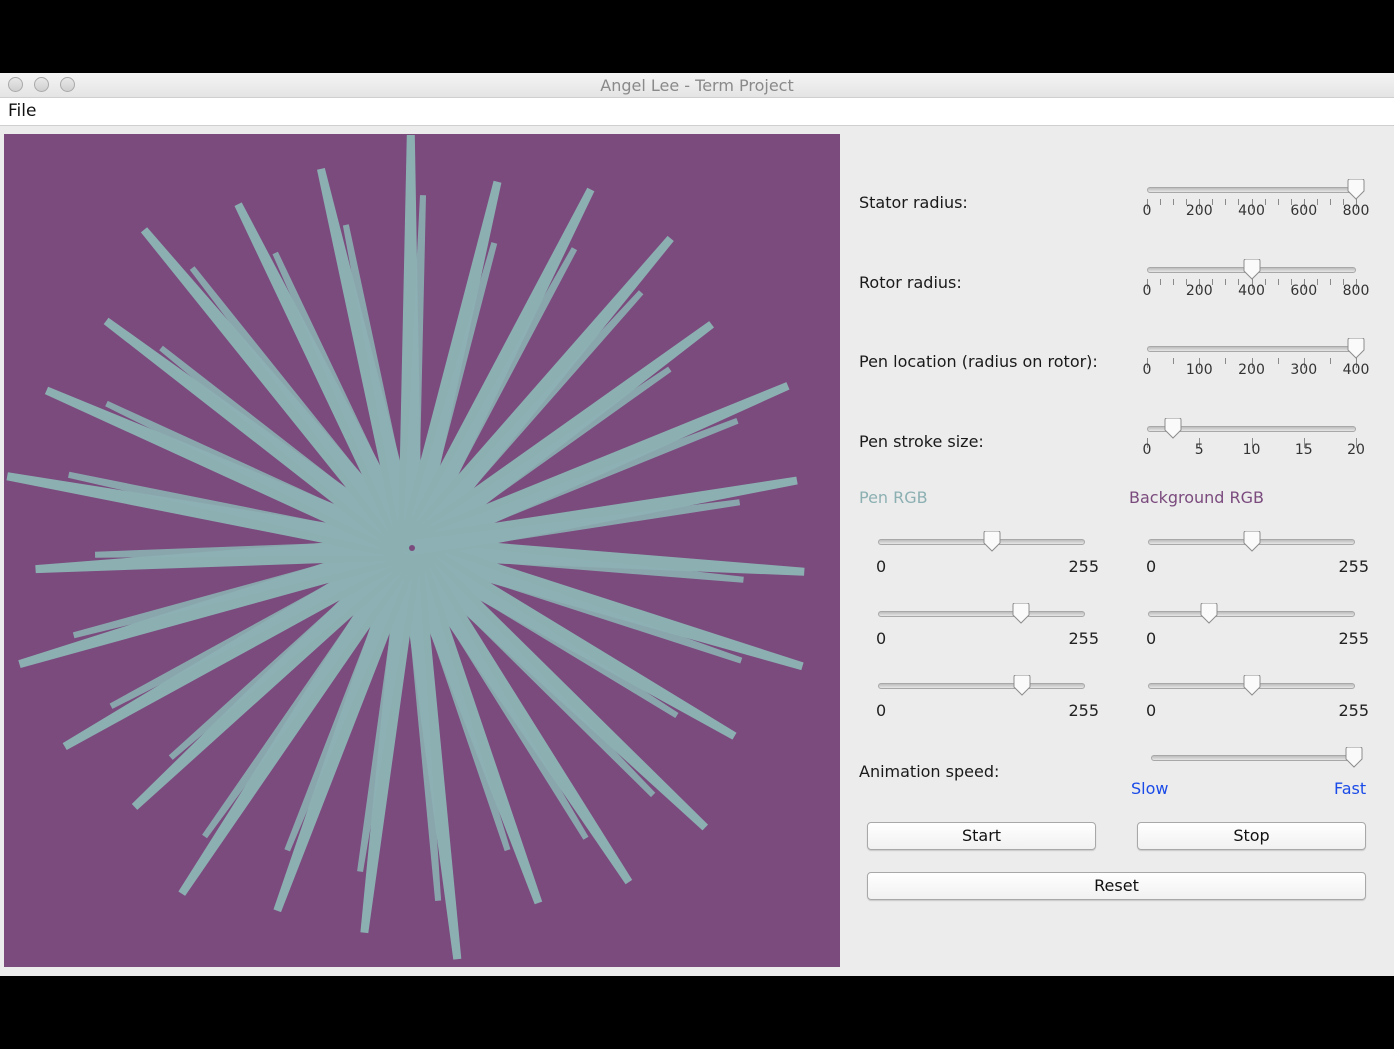 The image size is (1394, 1049). Describe the element at coordinates (1356, 450) in the screenshot. I see `slider-tick-label: 20` at that location.